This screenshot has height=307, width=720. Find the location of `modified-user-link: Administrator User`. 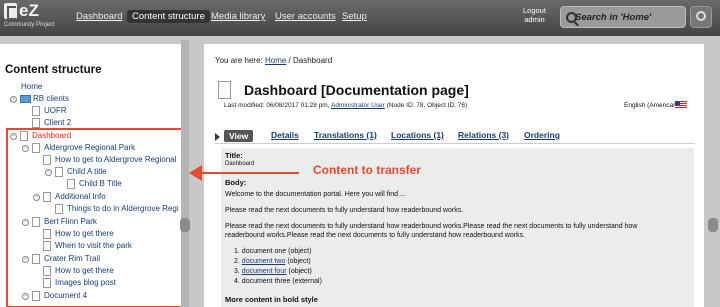

modified-user-link: Administrator User is located at coordinates (358, 105).